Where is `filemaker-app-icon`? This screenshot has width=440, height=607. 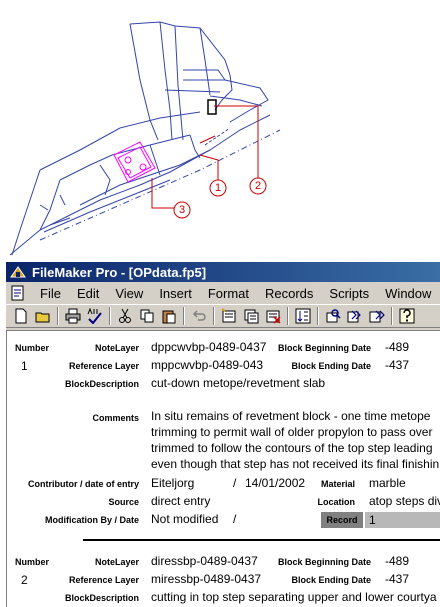
filemaker-app-icon is located at coordinates (18, 272).